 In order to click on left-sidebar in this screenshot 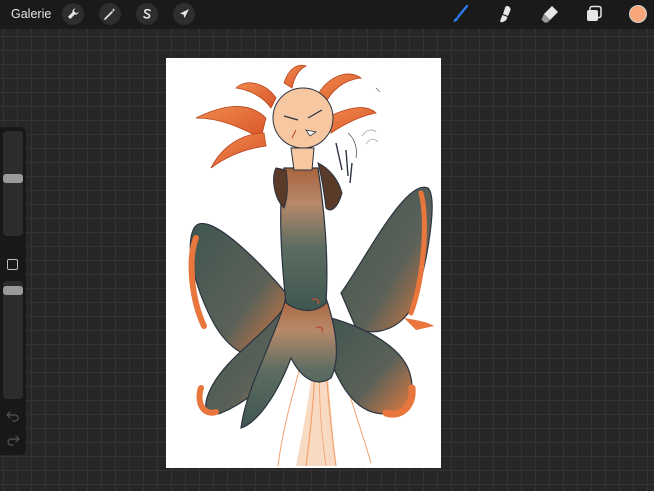, I will do `click(13, 291)`.